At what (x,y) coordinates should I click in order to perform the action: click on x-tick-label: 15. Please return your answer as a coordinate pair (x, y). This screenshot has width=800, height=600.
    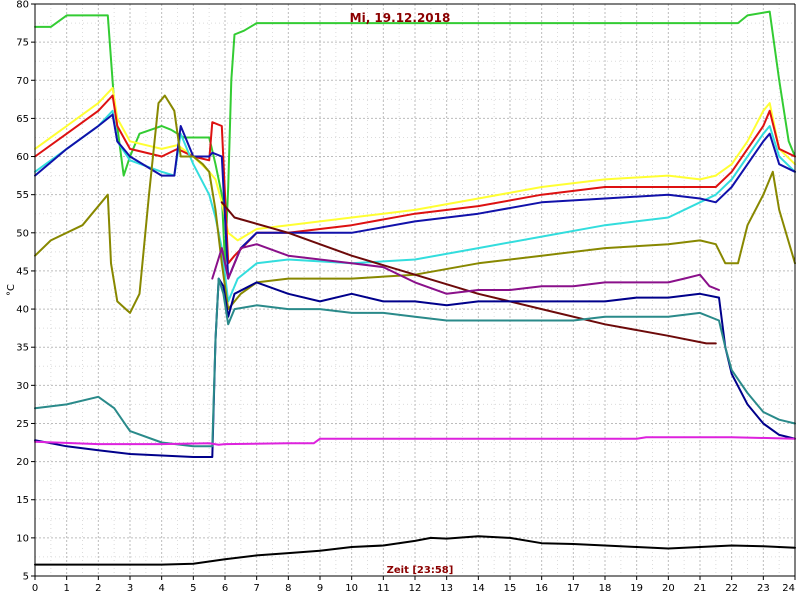
    Looking at the image, I should click on (510, 588).